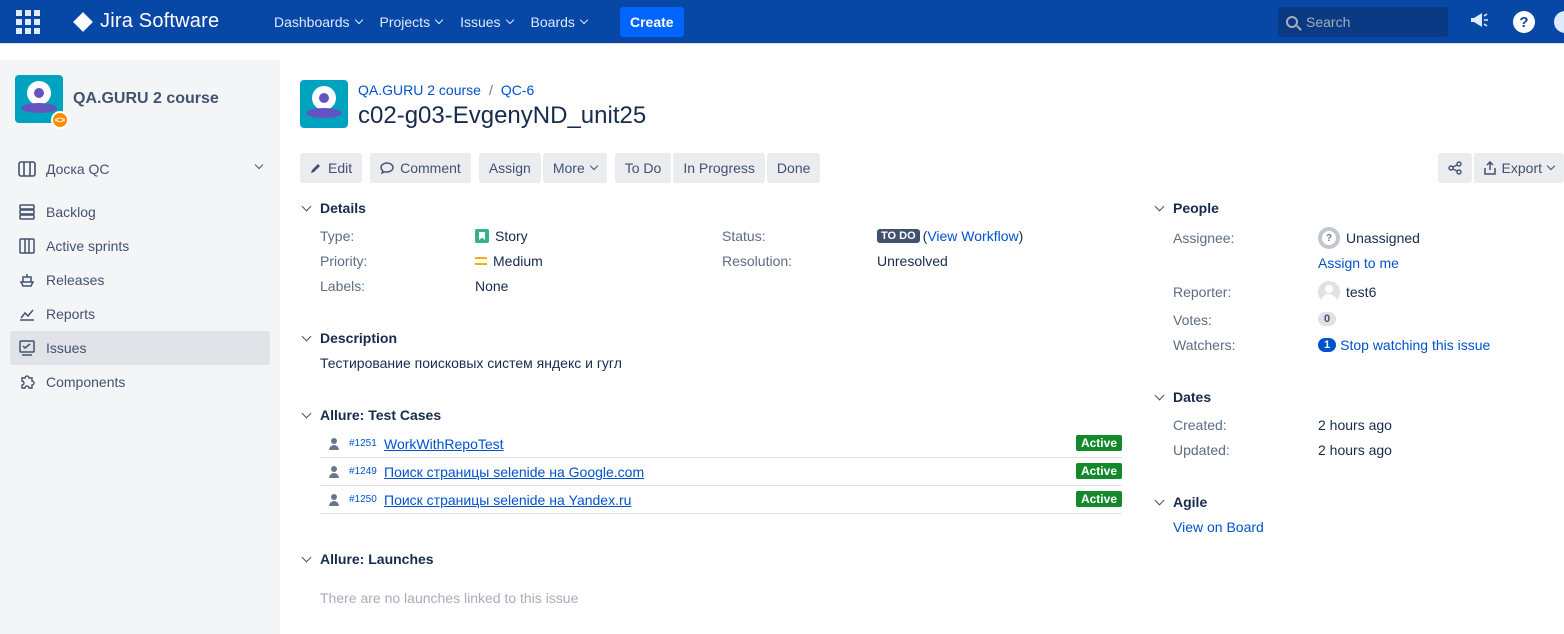 This screenshot has height=634, width=1564. What do you see at coordinates (552, 21) in the screenshot?
I see `nav-boards-label: Boards` at bounding box center [552, 21].